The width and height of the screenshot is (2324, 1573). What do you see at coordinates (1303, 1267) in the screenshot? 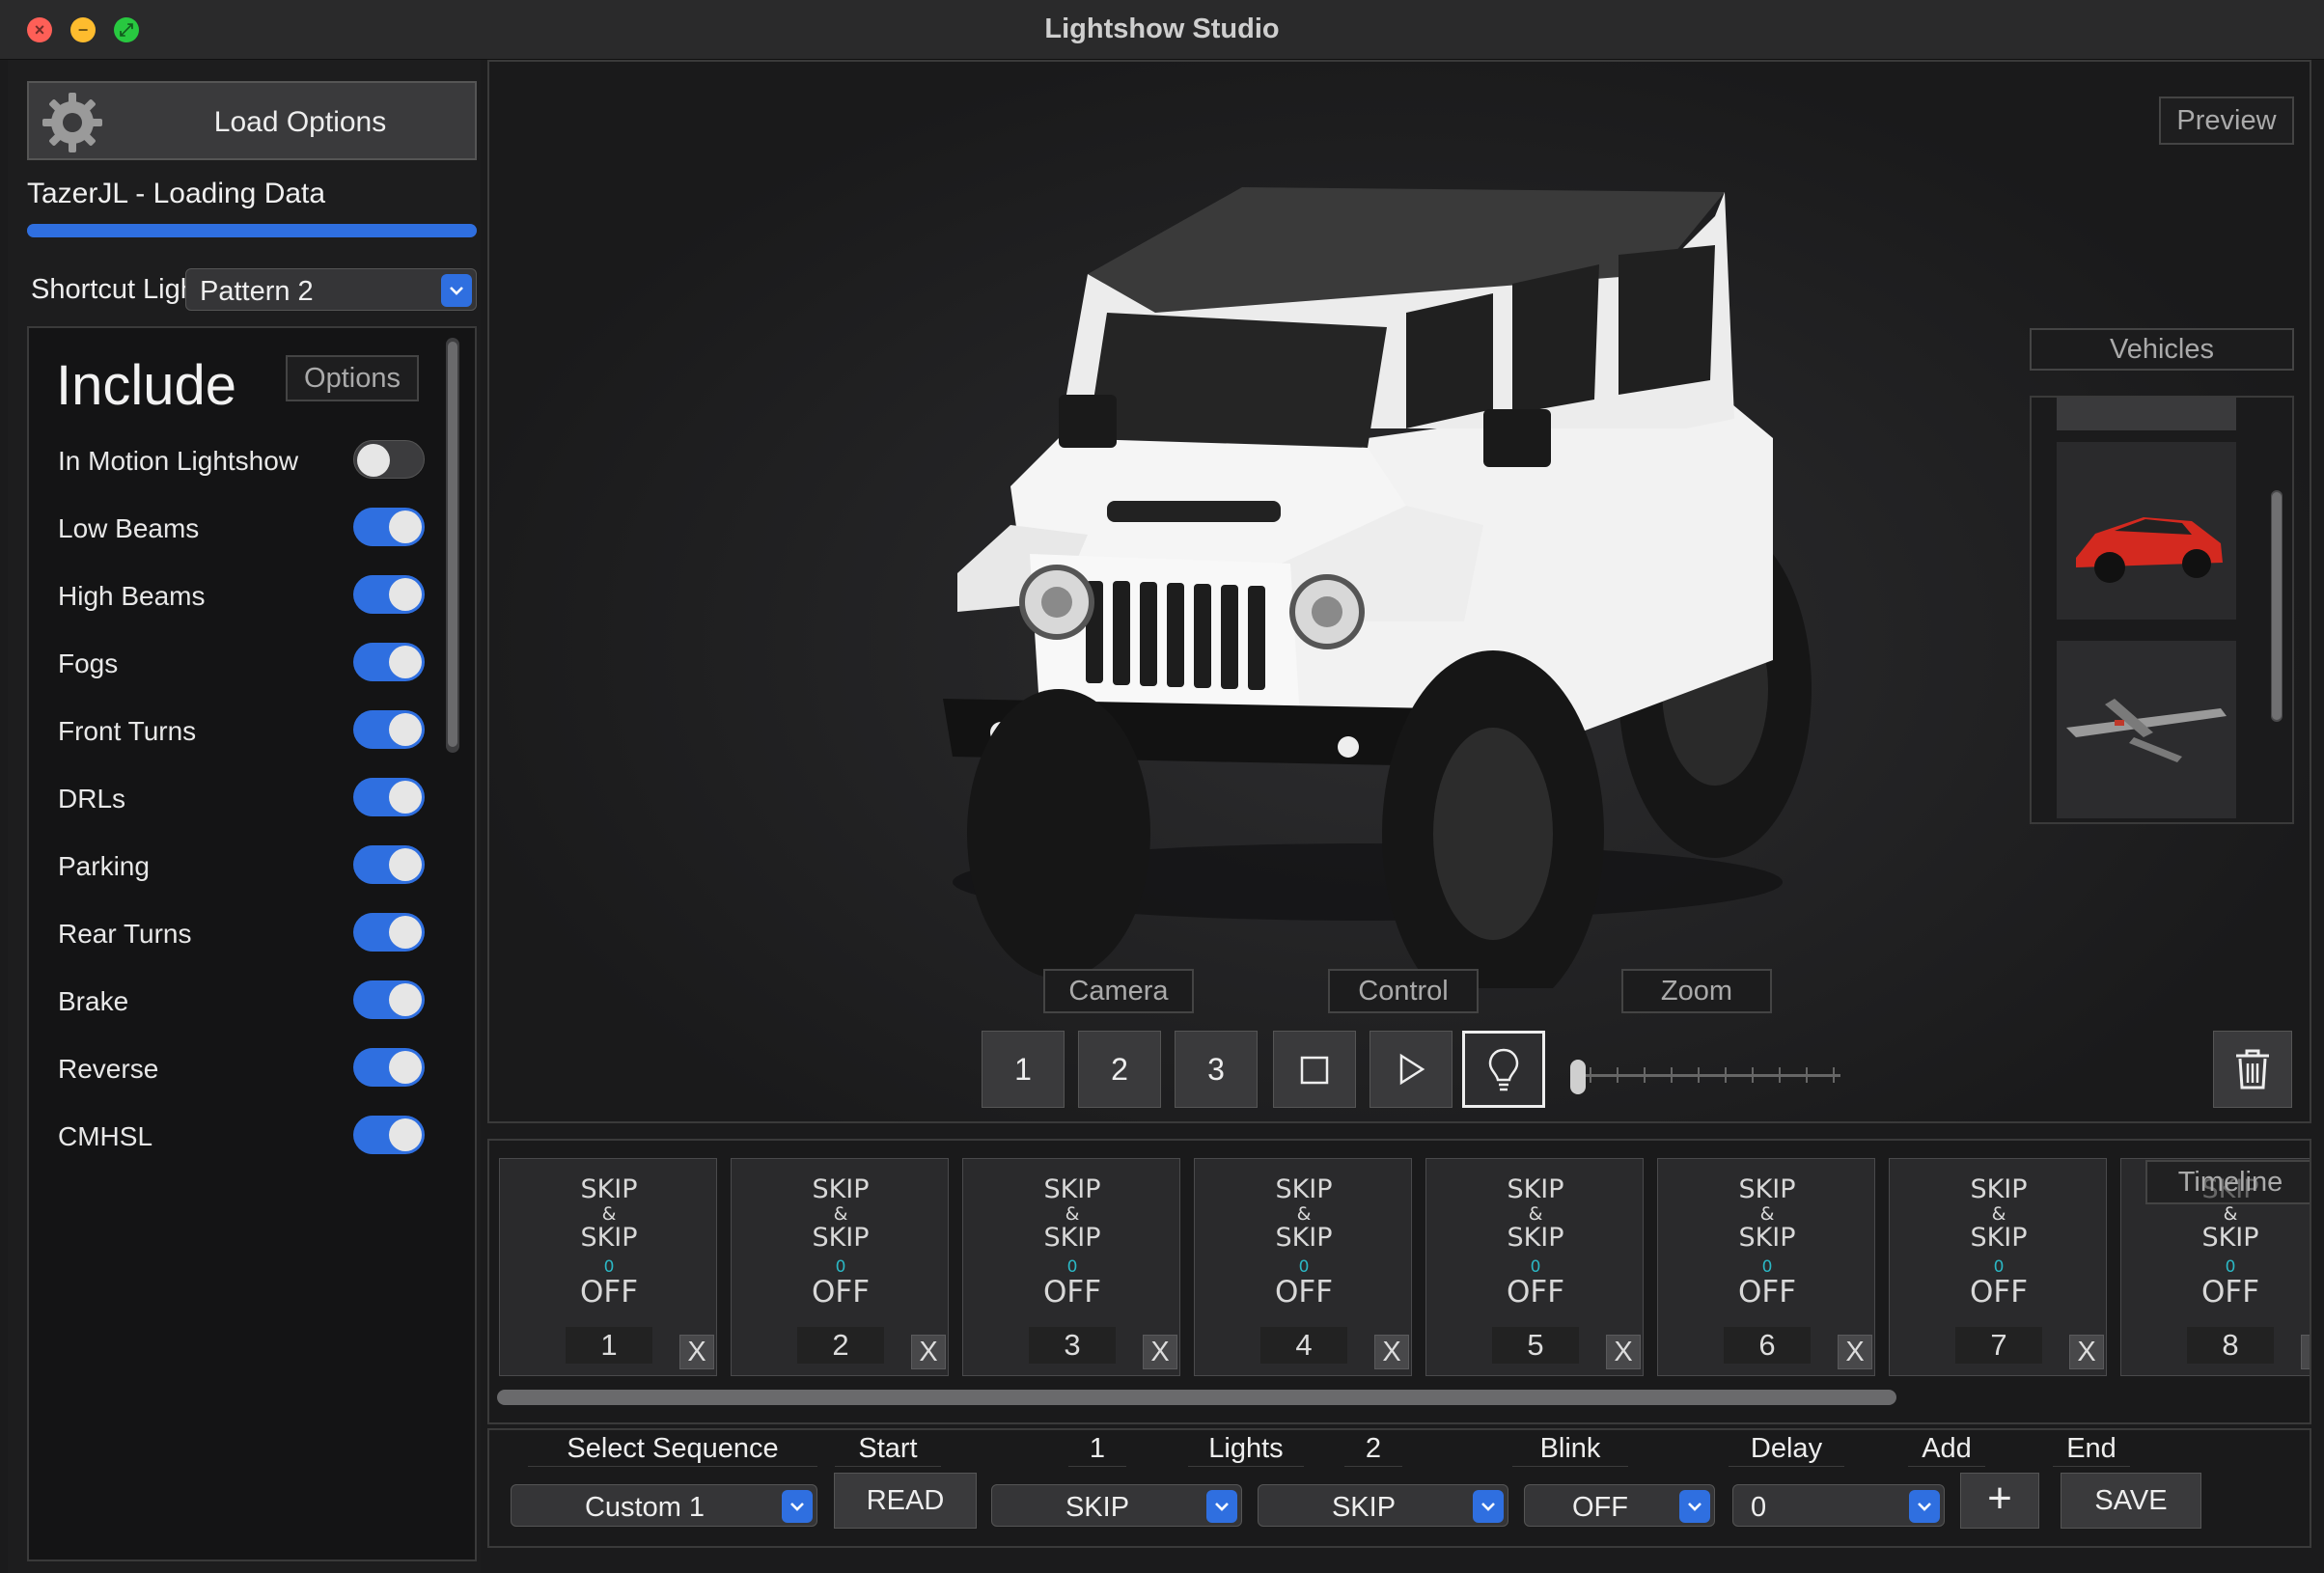
I see `timeline-step-card: SKIP & SKIP 0 OFF 4 X` at bounding box center [1303, 1267].